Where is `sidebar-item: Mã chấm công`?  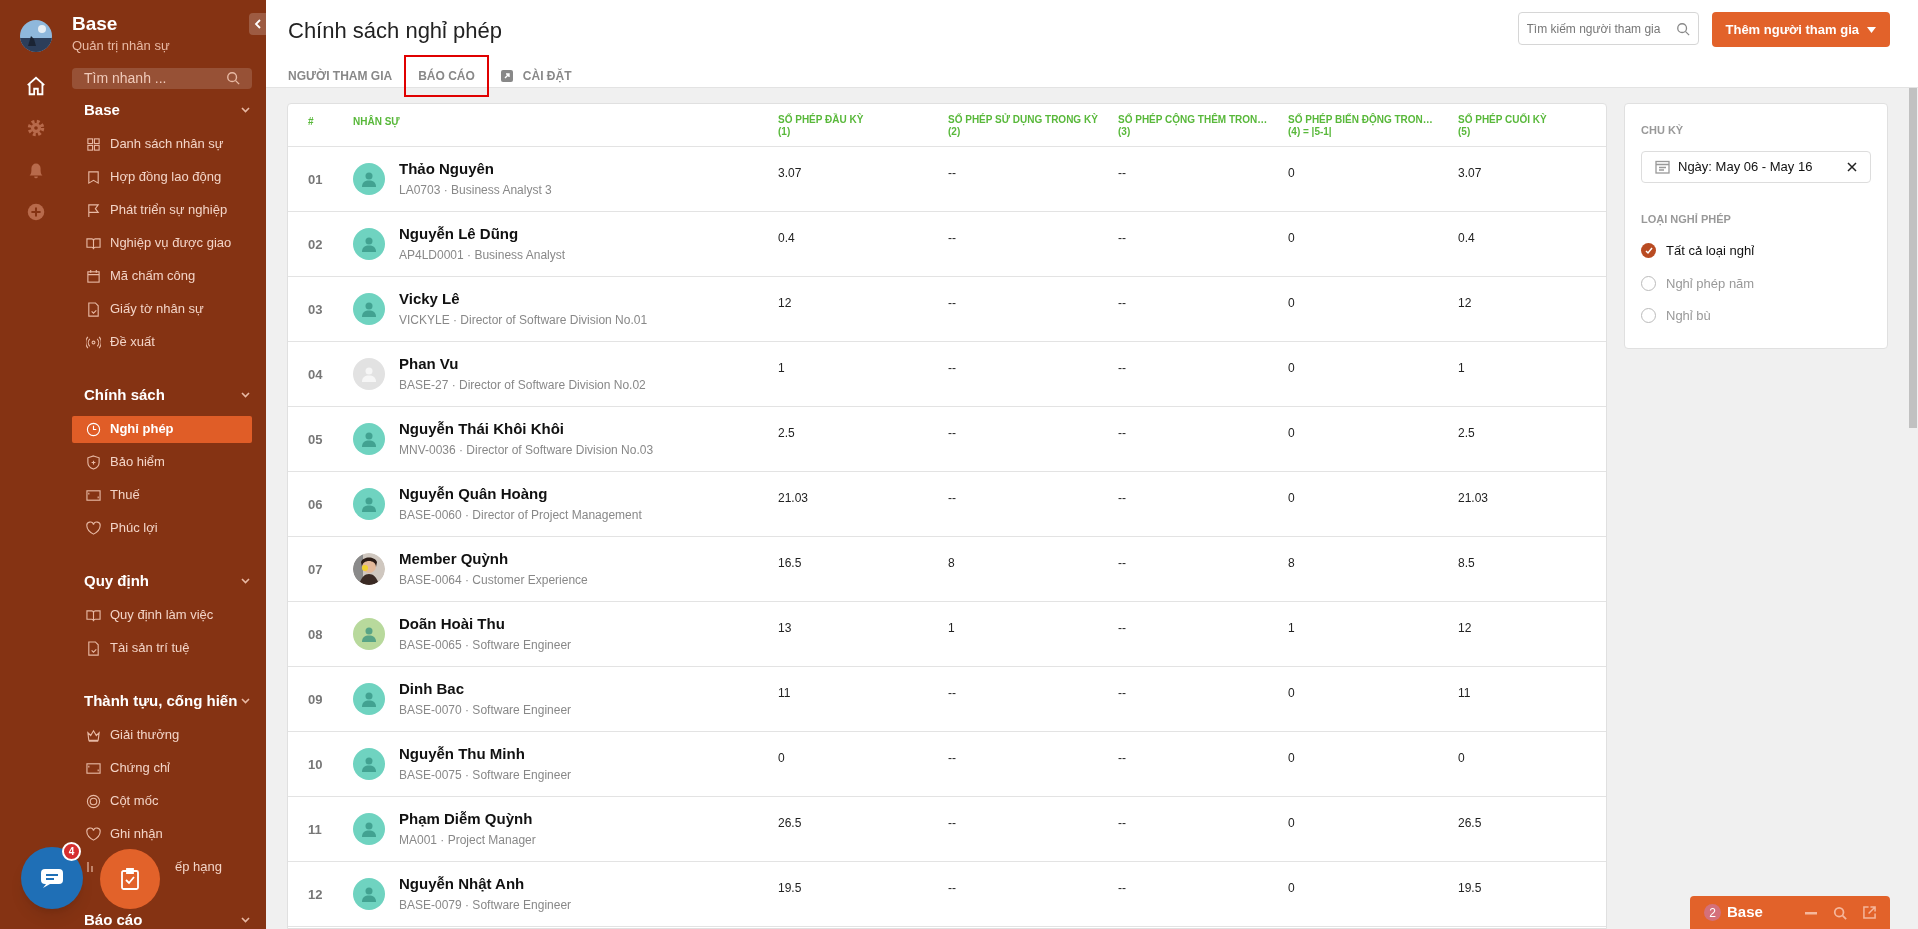 sidebar-item: Mã chấm công is located at coordinates (162, 276).